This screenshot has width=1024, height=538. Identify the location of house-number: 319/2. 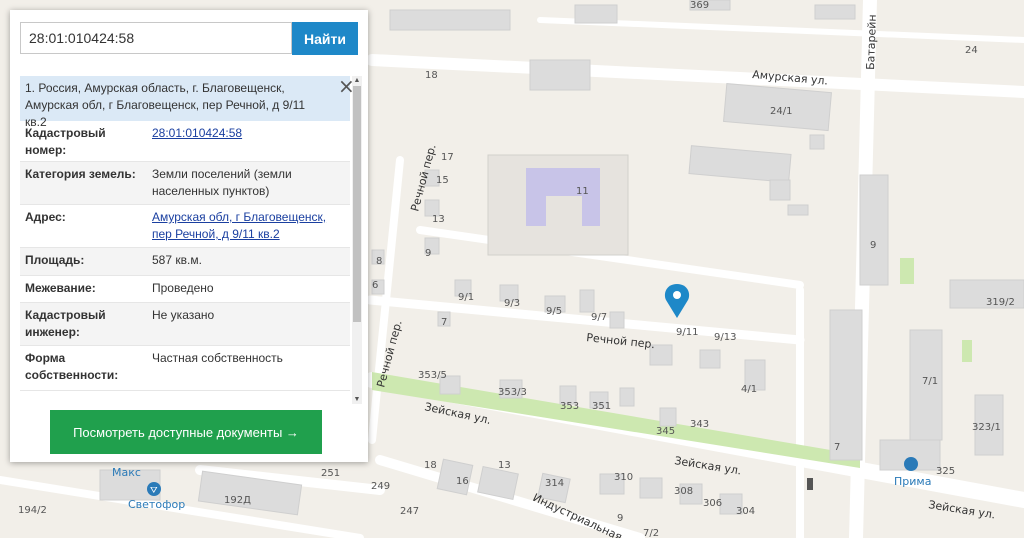
(1000, 302).